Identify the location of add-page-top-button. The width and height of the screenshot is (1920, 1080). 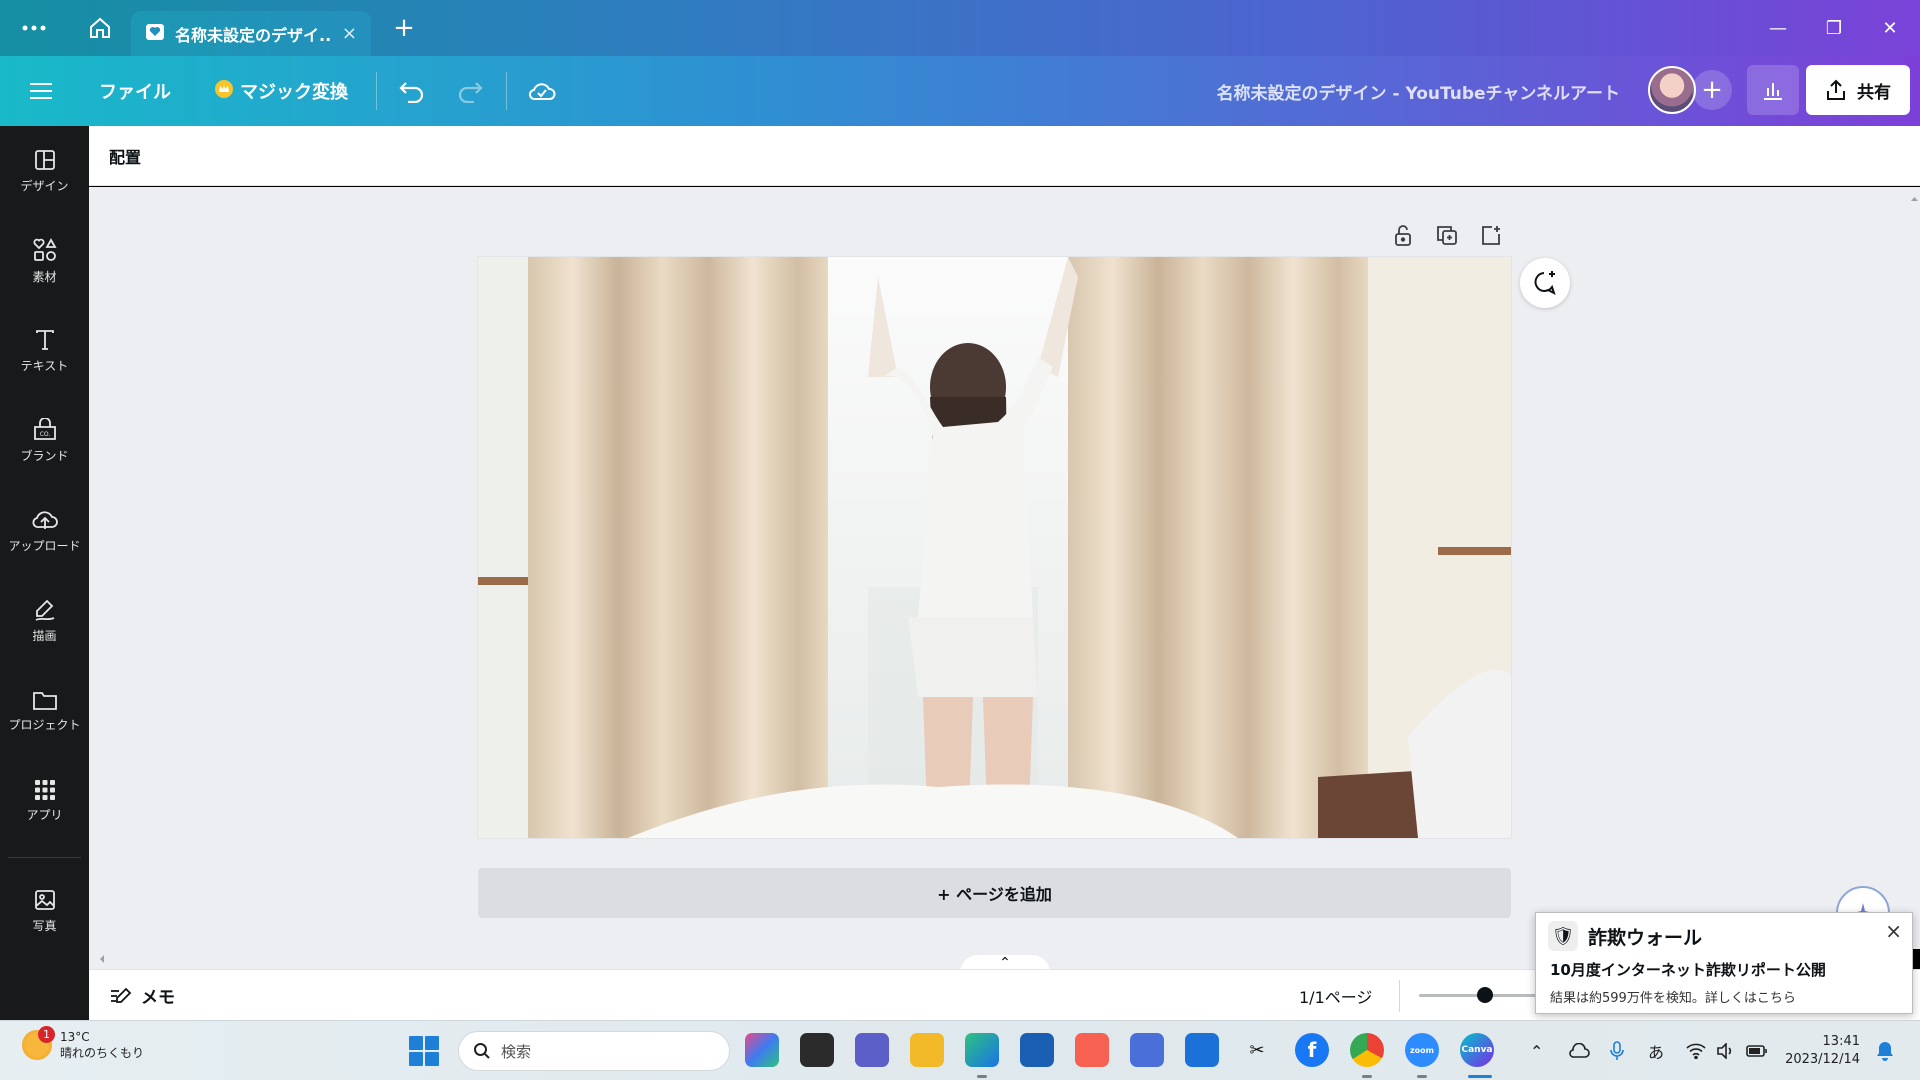
(1491, 235).